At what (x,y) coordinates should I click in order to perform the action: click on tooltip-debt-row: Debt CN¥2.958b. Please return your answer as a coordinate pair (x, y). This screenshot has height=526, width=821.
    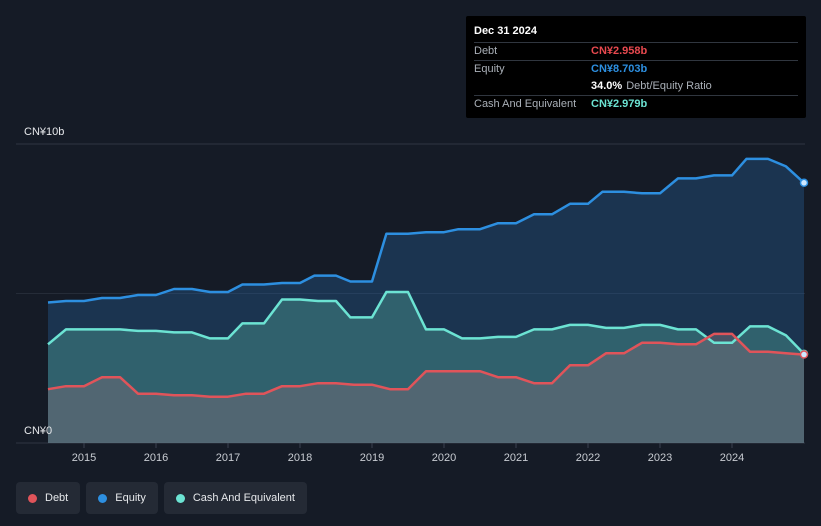
    Looking at the image, I should click on (636, 51).